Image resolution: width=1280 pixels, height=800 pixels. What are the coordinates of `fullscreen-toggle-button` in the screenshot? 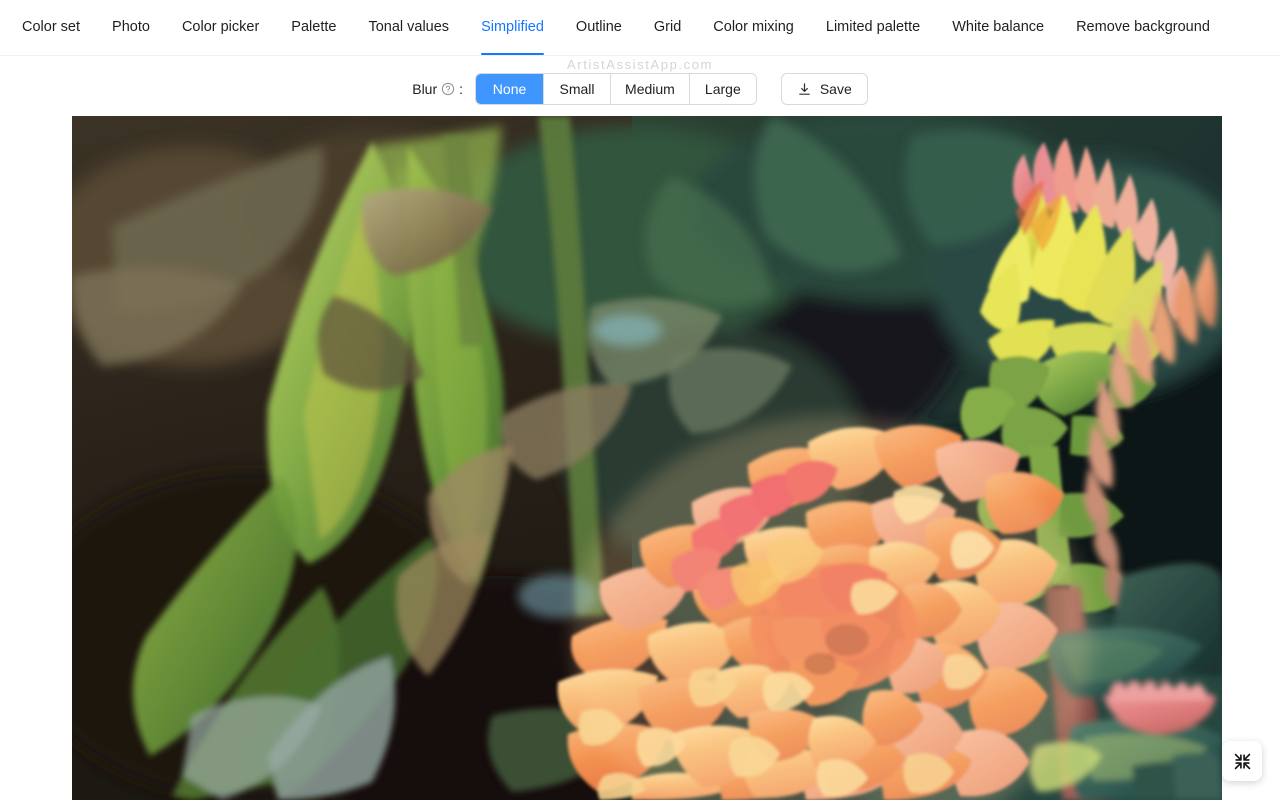 It's located at (1242, 761).